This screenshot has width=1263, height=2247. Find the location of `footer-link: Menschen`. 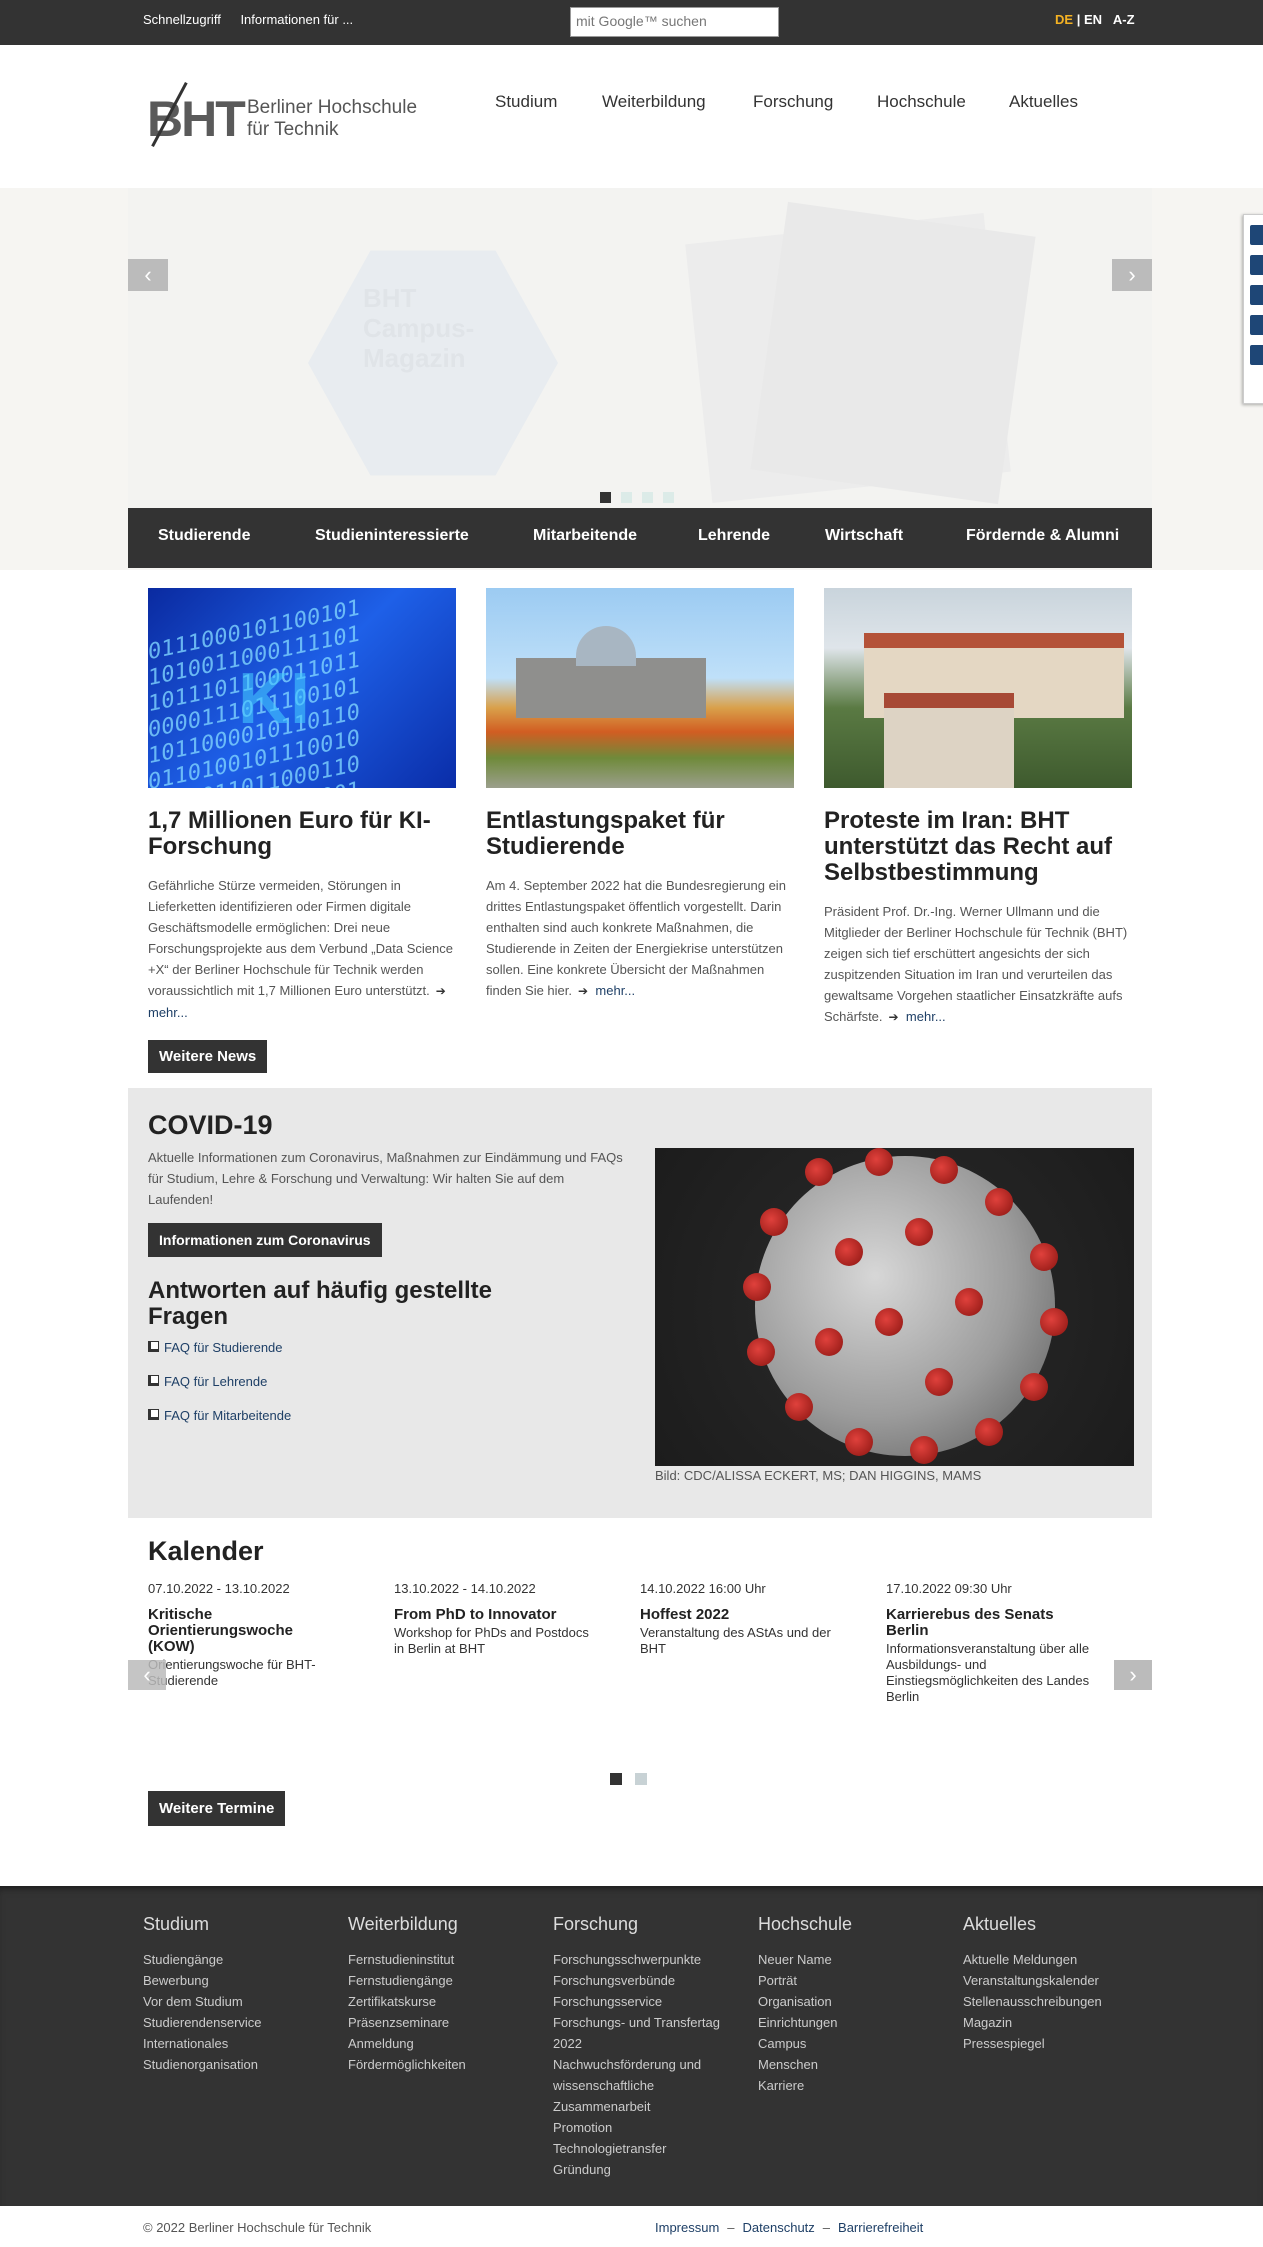

footer-link: Menschen is located at coordinates (853, 2064).